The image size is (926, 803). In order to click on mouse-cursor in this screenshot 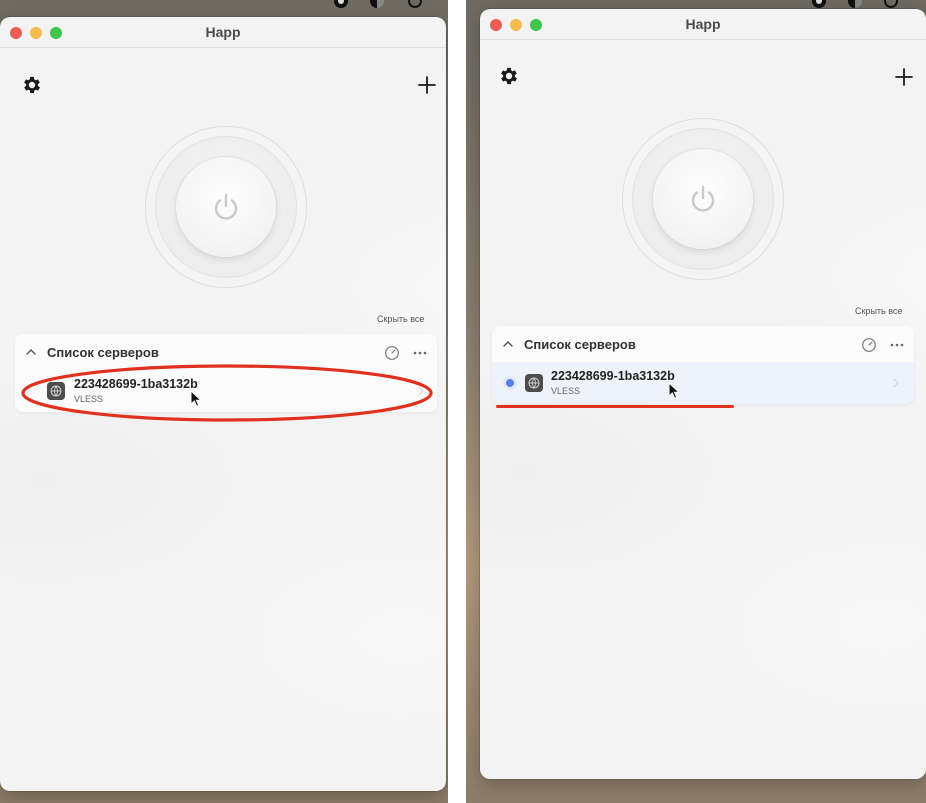, I will do `click(674, 390)`.